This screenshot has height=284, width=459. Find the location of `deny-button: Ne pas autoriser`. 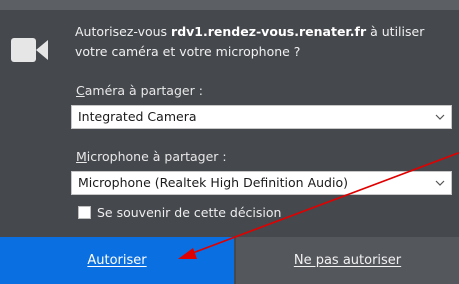

deny-button: Ne pas autoriser is located at coordinates (347, 260).